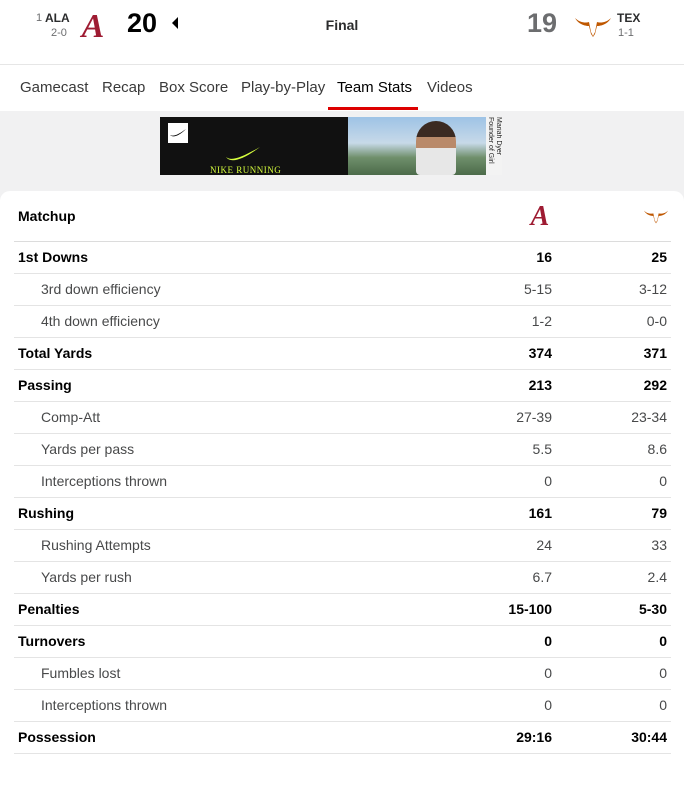 The image size is (684, 791). I want to click on stat-value-alabama: 27-39, so click(534, 417).